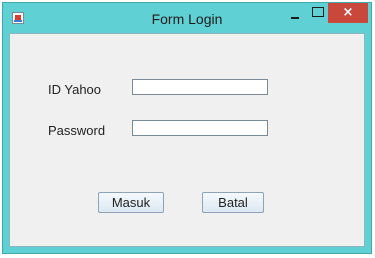  I want to click on id-yahoo-label: ID Yahoo, so click(75, 89).